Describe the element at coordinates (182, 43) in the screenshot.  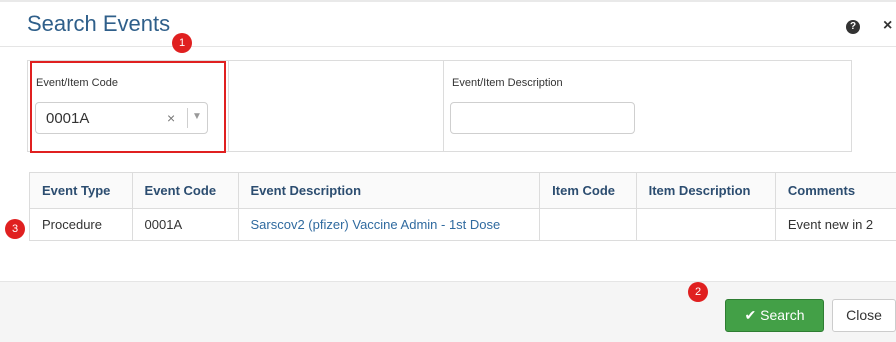
I see `annotation-badge-1: 1` at that location.